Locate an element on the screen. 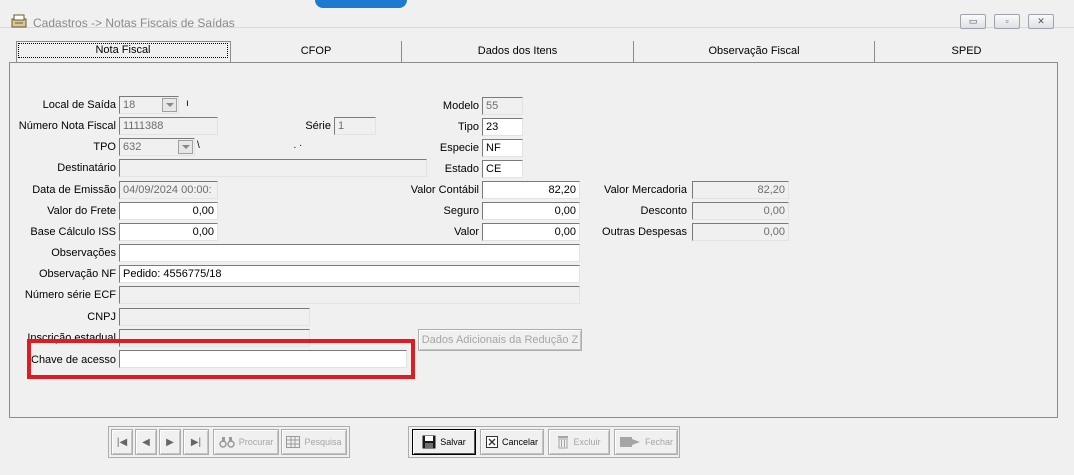 The image size is (1074, 475). outras-despesas-label: Outras Despesas is located at coordinates (644, 232).